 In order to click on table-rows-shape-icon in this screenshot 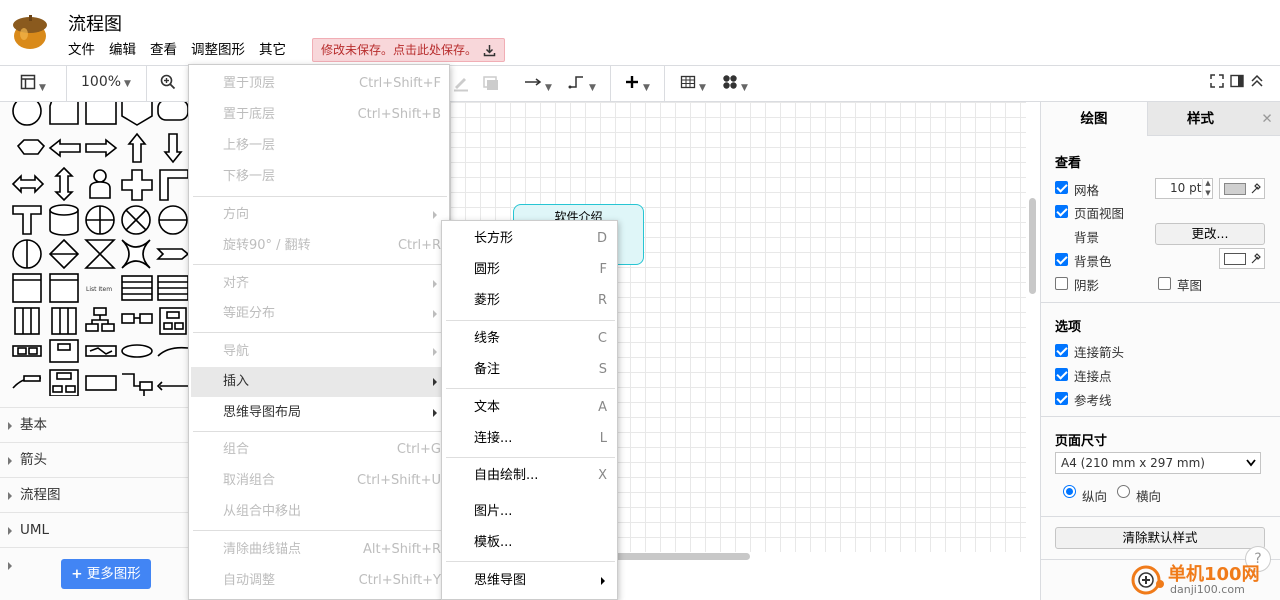, I will do `click(137, 288)`.